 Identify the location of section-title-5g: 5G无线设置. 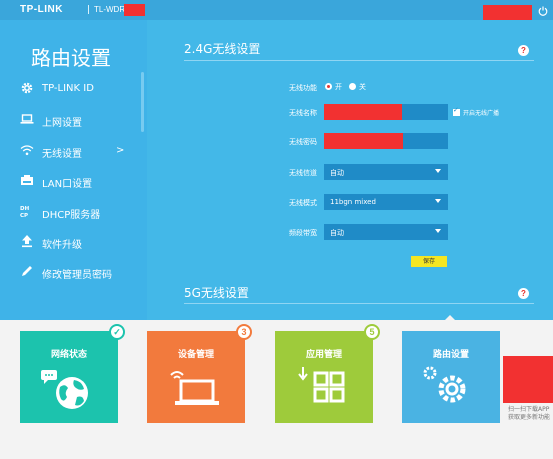
(216, 293).